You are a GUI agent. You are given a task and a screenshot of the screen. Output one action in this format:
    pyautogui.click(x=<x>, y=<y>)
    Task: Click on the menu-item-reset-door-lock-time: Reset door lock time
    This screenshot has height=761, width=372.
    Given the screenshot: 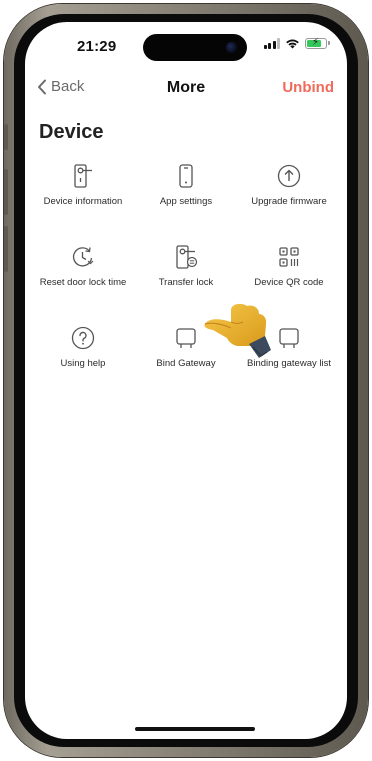 What is the action you would take?
    pyautogui.click(x=83, y=278)
    